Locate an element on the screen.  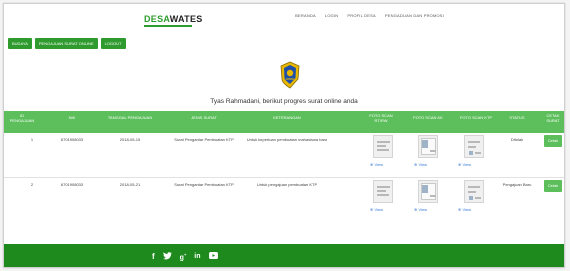
nav-profil-desa: PROFIL DESA is located at coordinates (361, 15).